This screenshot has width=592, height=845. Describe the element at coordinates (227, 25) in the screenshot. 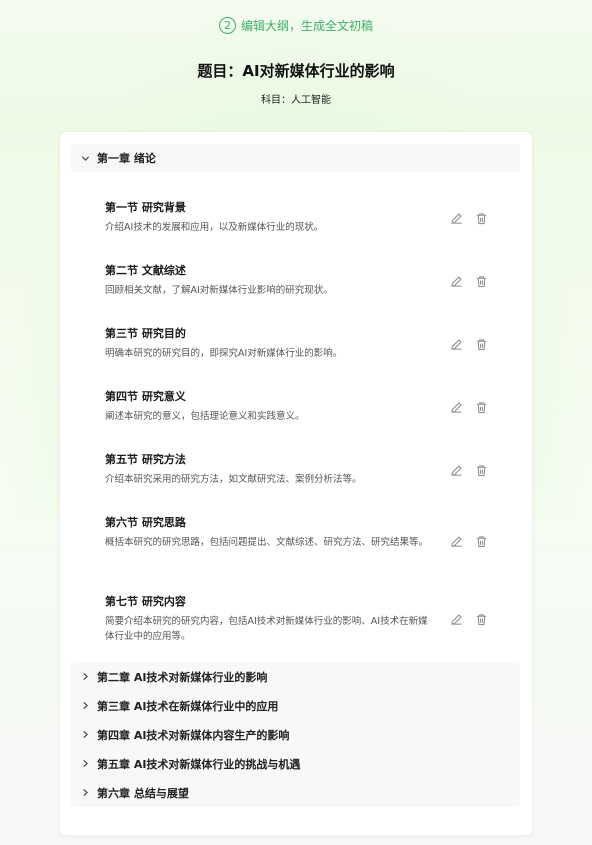

I see `step-number-badge: 2` at that location.